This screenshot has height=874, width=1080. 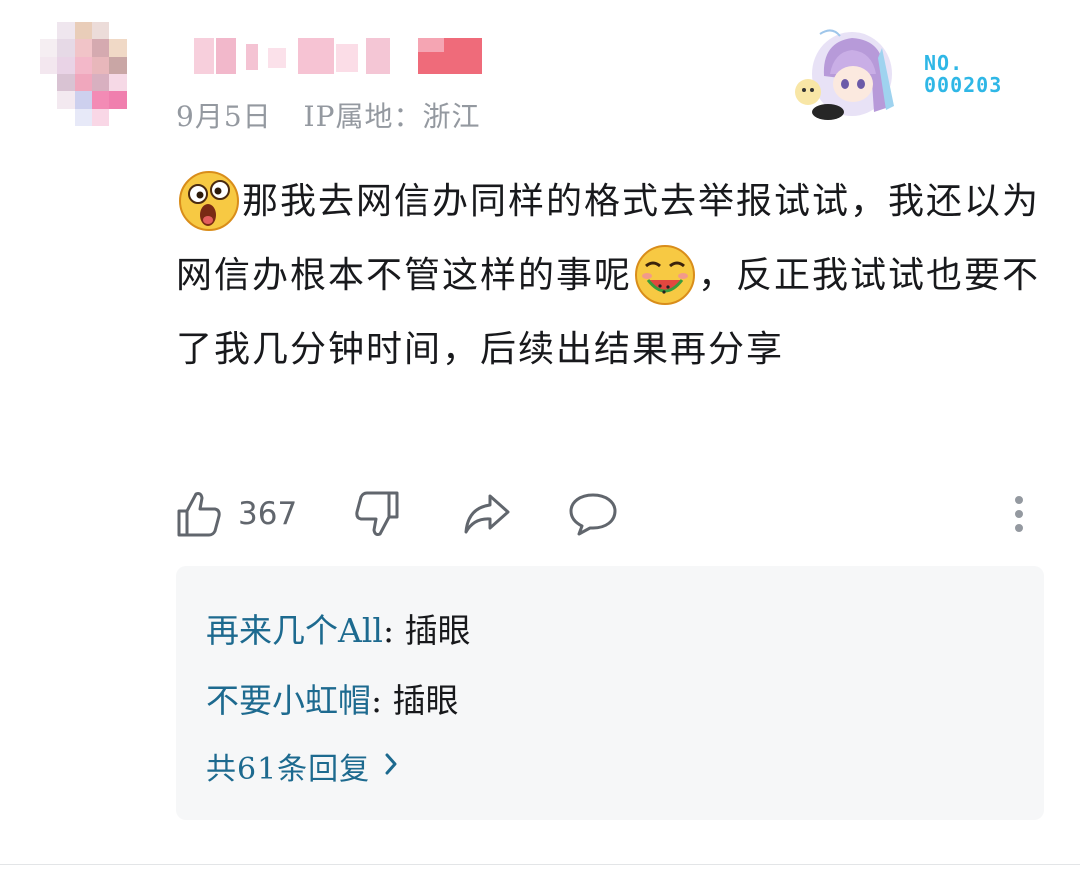 I want to click on view-all-replies-link: 共61条回复, so click(x=302, y=766).